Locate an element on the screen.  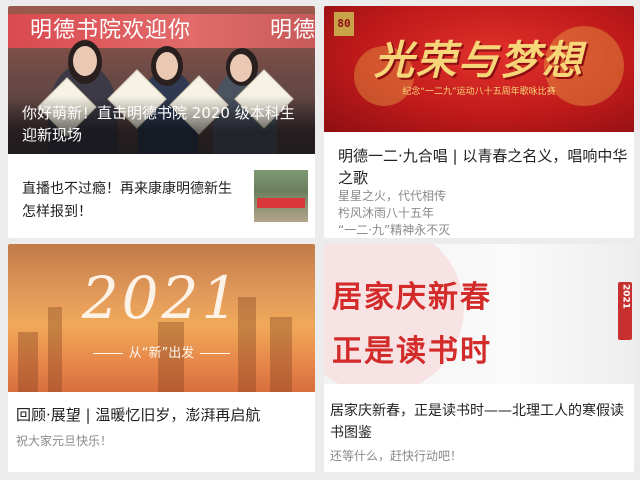
slogan-text: 从“新”出发 is located at coordinates (161, 353).